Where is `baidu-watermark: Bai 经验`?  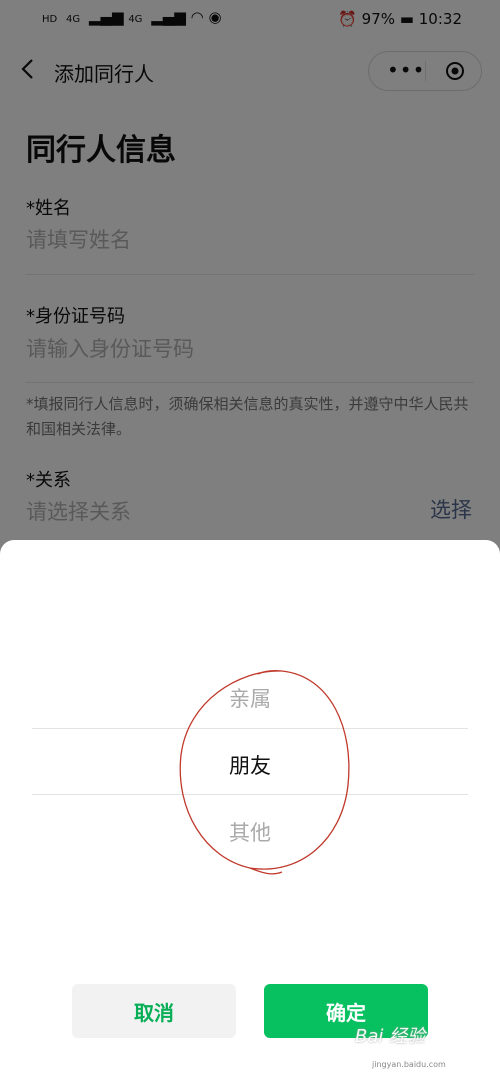 baidu-watermark: Bai 经验 is located at coordinates (390, 1036).